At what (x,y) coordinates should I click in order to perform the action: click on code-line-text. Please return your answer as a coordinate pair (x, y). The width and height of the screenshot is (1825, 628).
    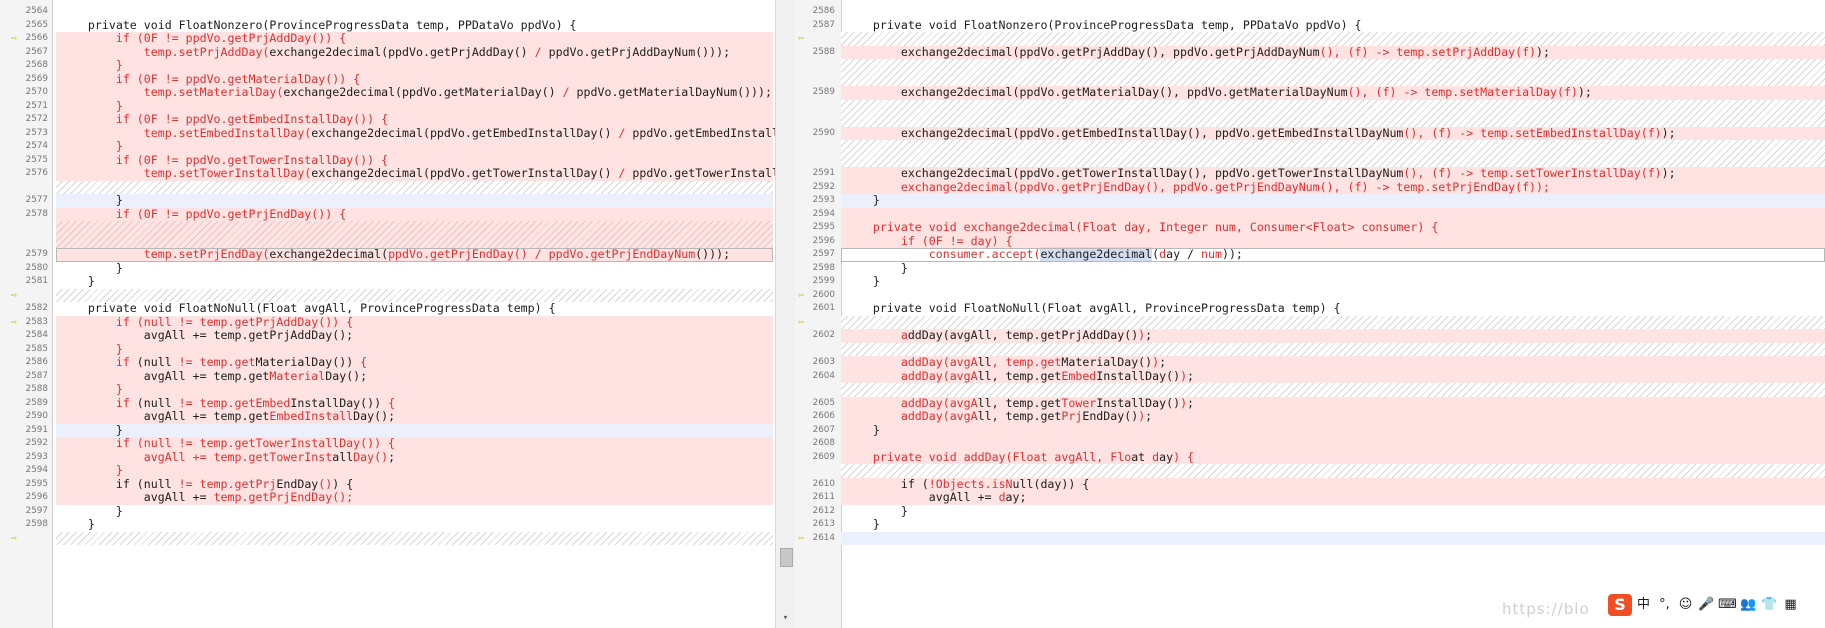
    Looking at the image, I should click on (1333, 538).